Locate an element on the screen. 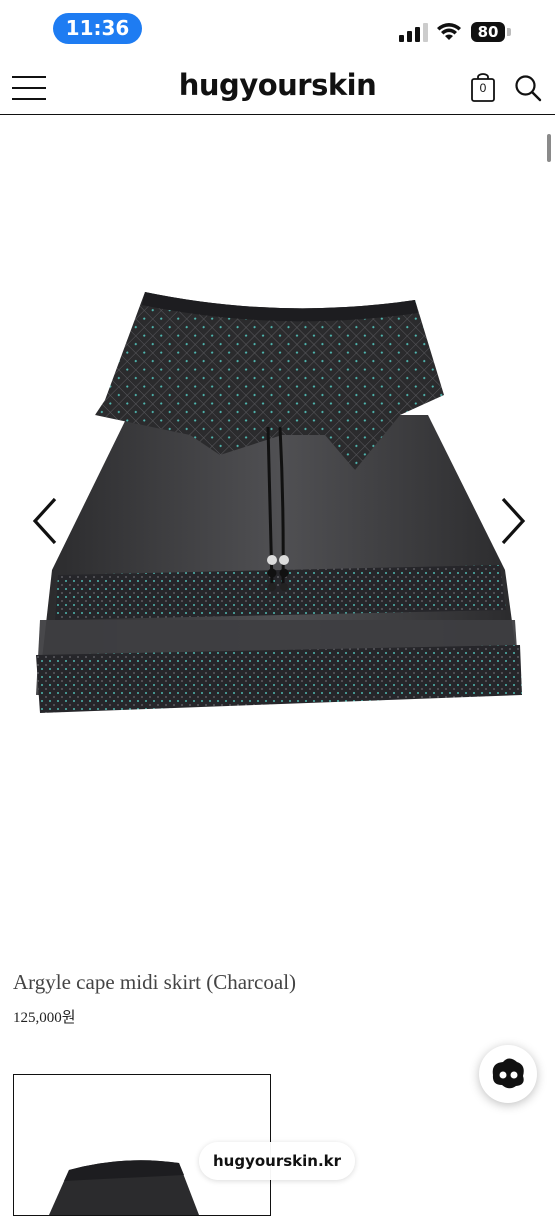 The image size is (555, 1216). search-icon is located at coordinates (528, 88).